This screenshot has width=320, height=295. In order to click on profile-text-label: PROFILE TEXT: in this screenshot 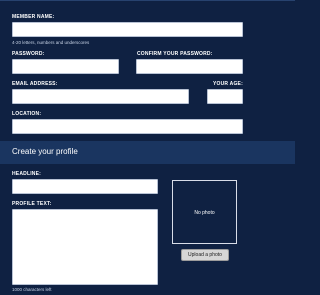, I will do `click(32, 204)`.